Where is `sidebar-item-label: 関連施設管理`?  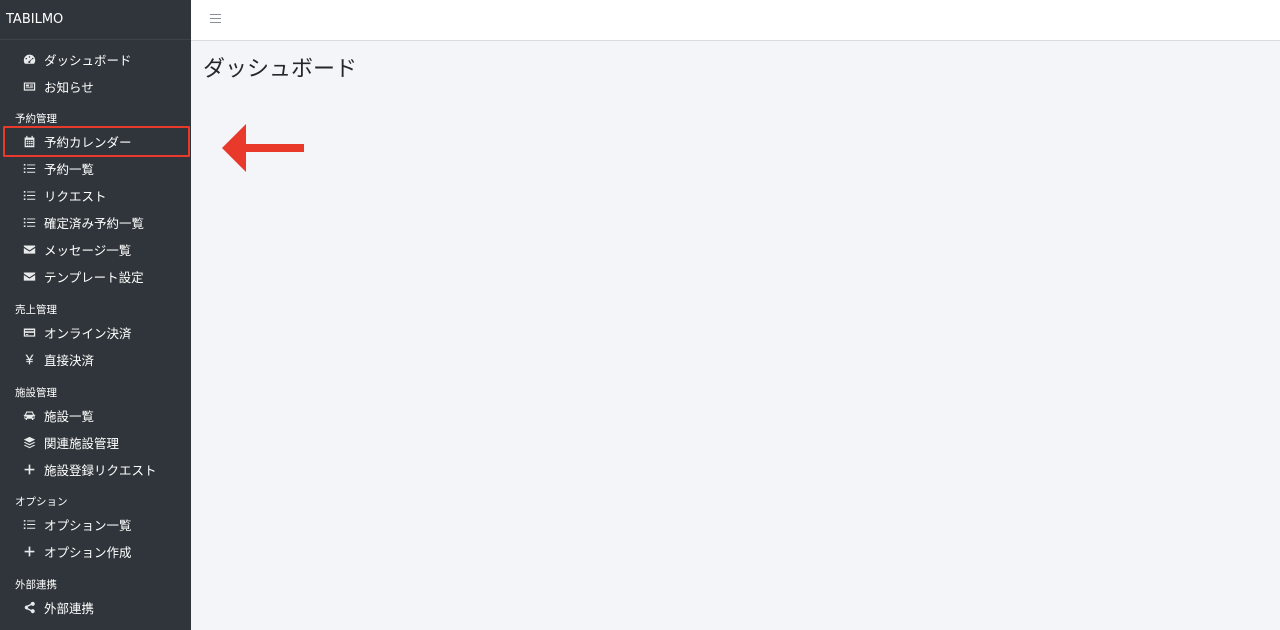 sidebar-item-label: 関連施設管理 is located at coordinates (82, 443).